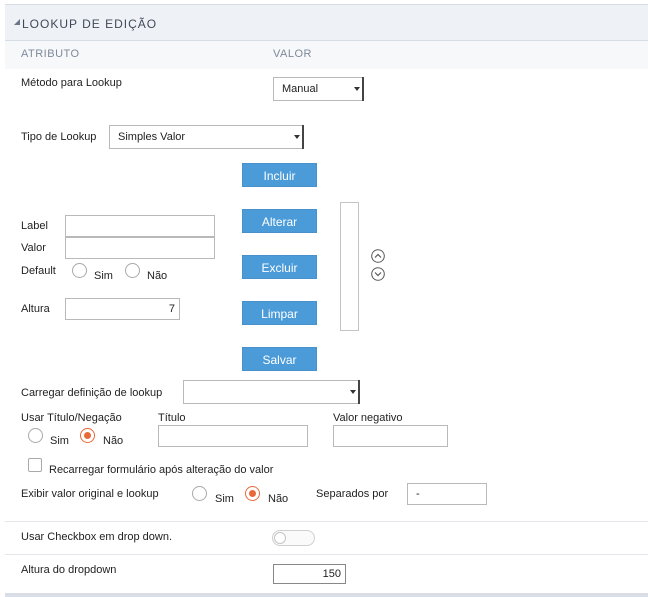 The width and height of the screenshot is (648, 597). What do you see at coordinates (447, 494) in the screenshot?
I see `separator-input` at bounding box center [447, 494].